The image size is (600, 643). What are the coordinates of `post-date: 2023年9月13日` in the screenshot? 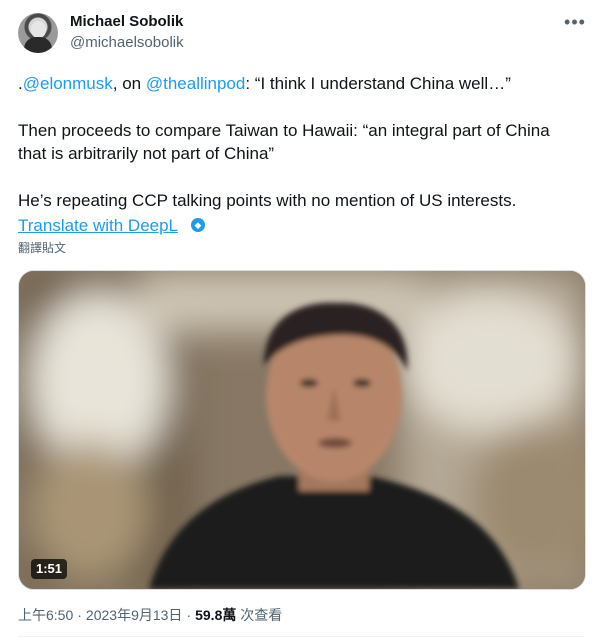 It's located at (134, 615).